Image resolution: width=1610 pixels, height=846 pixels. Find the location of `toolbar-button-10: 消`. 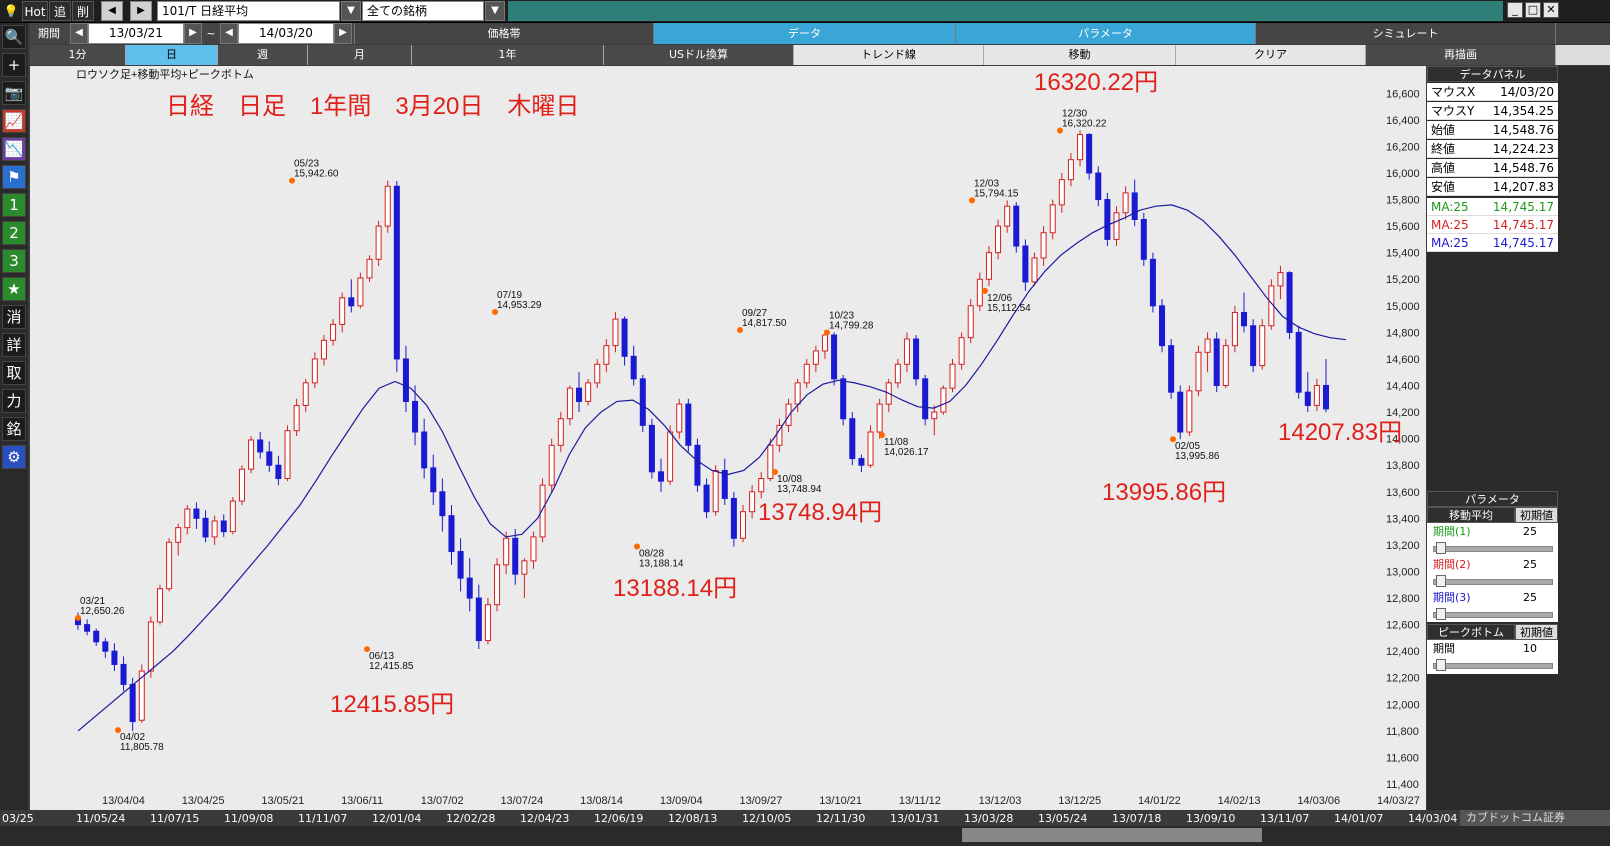

toolbar-button-10: 消 is located at coordinates (14, 317).